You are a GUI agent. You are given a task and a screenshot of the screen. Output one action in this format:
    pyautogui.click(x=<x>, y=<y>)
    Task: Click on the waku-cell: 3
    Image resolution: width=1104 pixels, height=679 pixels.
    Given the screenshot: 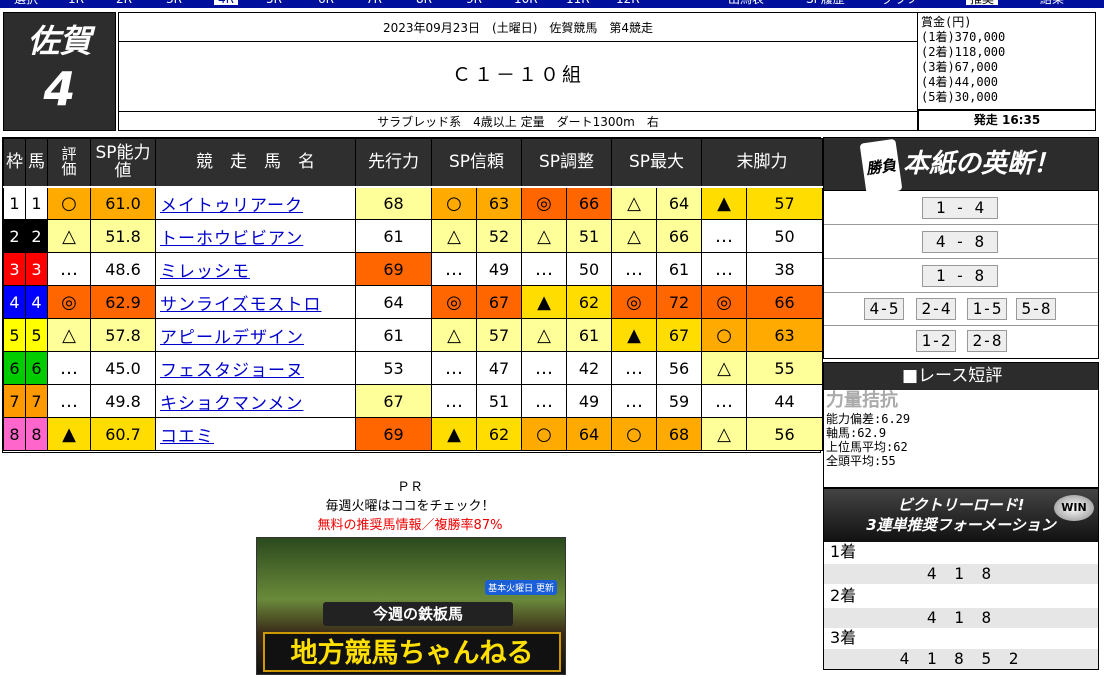 What is the action you would take?
    pyautogui.click(x=14, y=269)
    